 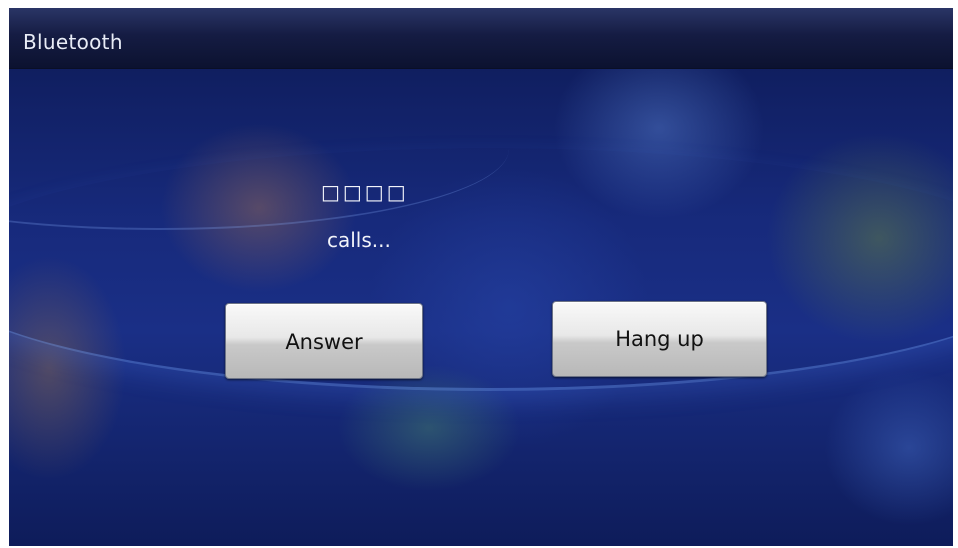 What do you see at coordinates (659, 339) in the screenshot?
I see `hang-up-button: Hang up` at bounding box center [659, 339].